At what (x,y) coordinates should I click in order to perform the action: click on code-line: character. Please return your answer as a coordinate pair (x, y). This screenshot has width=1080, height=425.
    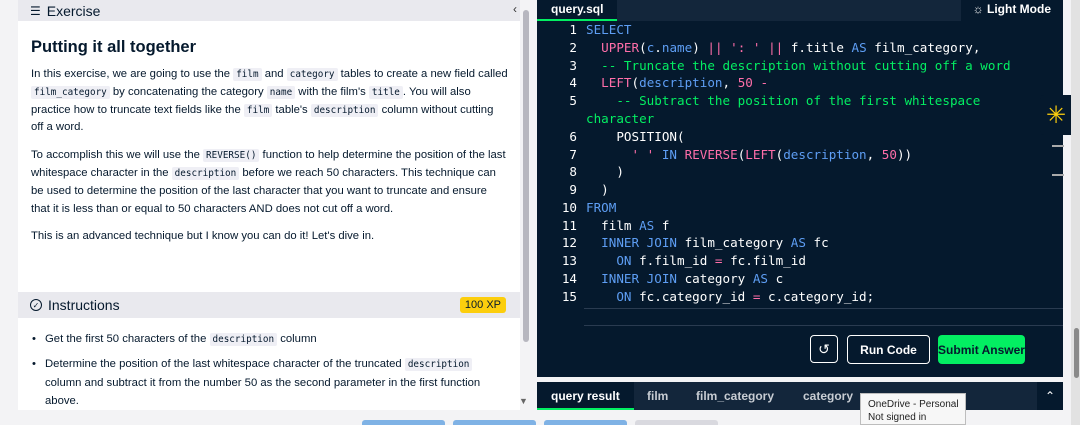
    Looking at the image, I should click on (620, 118).